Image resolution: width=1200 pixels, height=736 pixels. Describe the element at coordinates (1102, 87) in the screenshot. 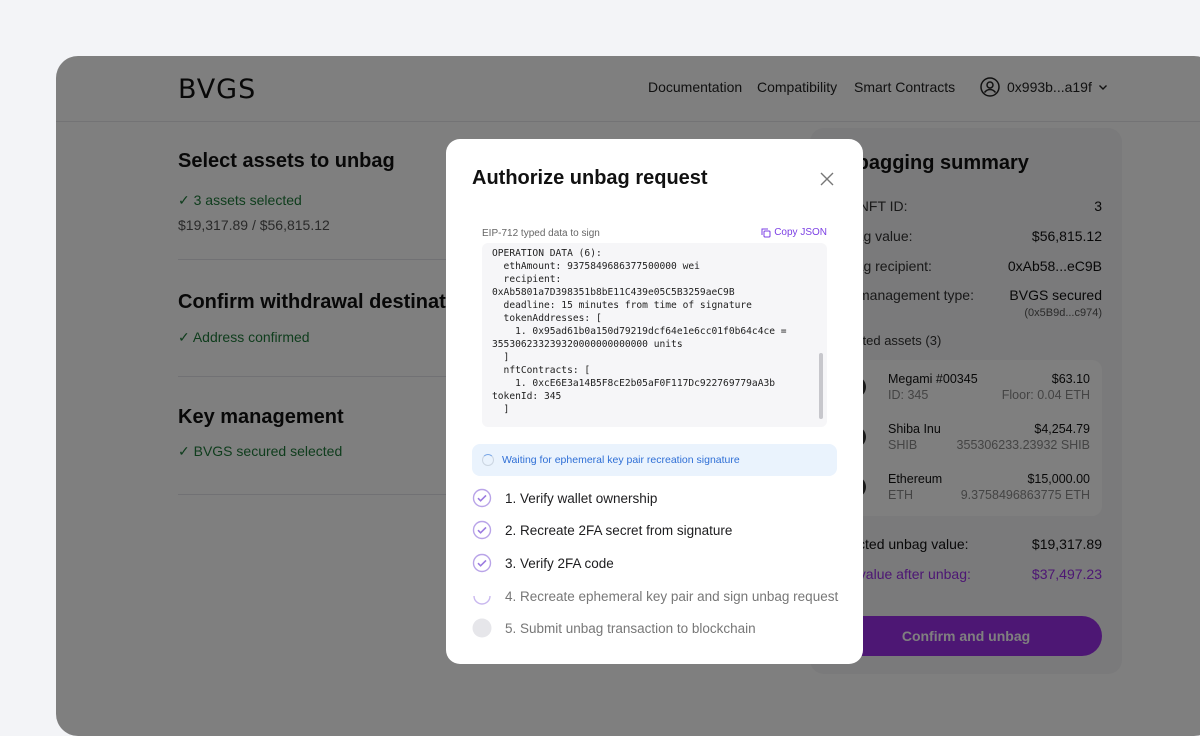

I see `chevron-down-icon` at that location.